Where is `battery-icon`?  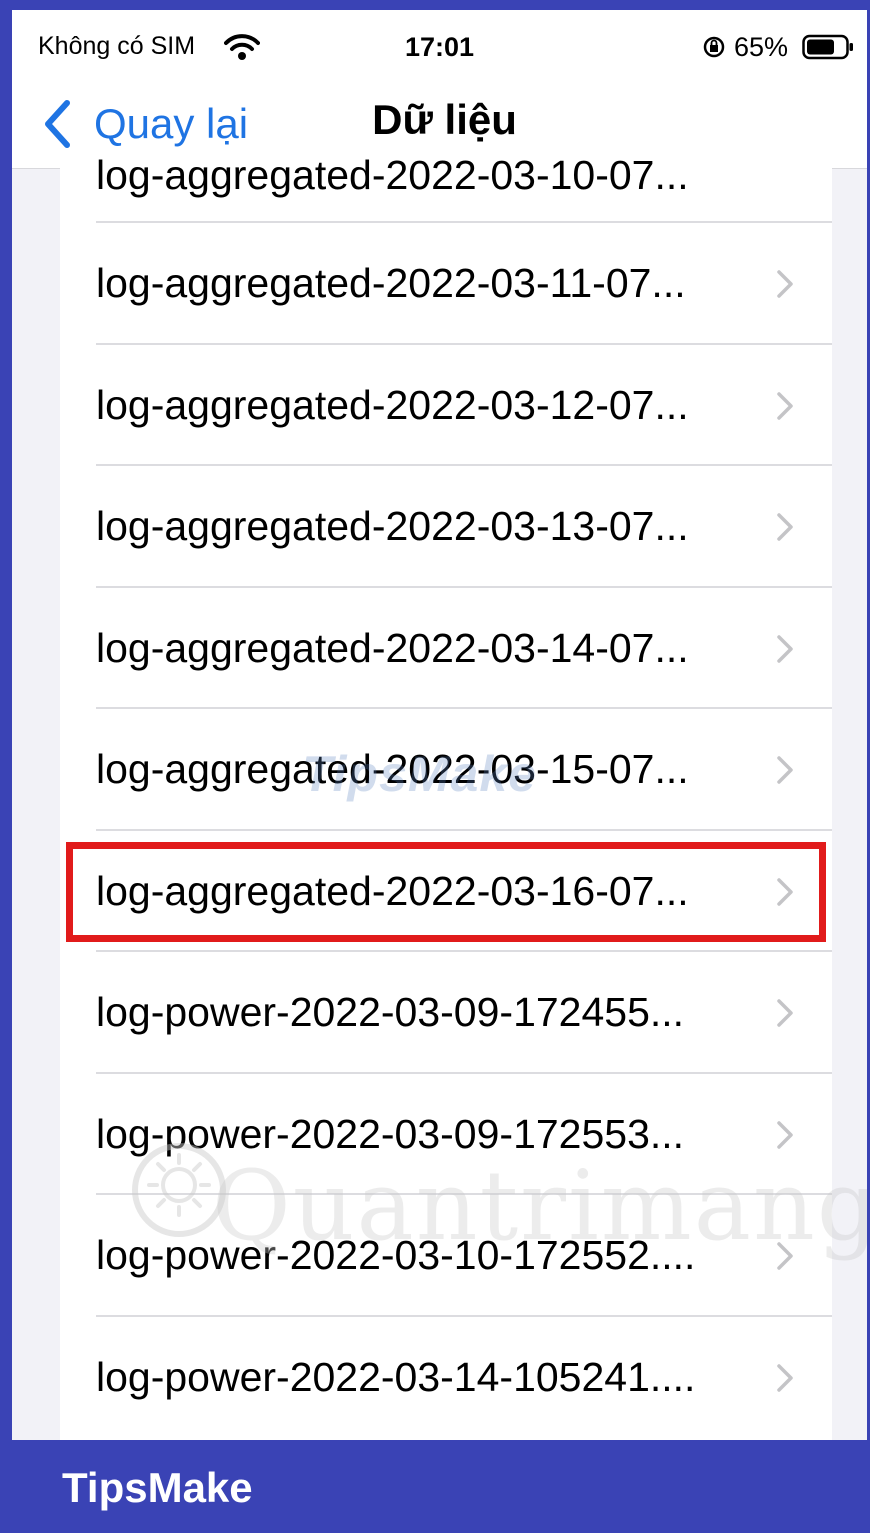
battery-icon is located at coordinates (827, 47).